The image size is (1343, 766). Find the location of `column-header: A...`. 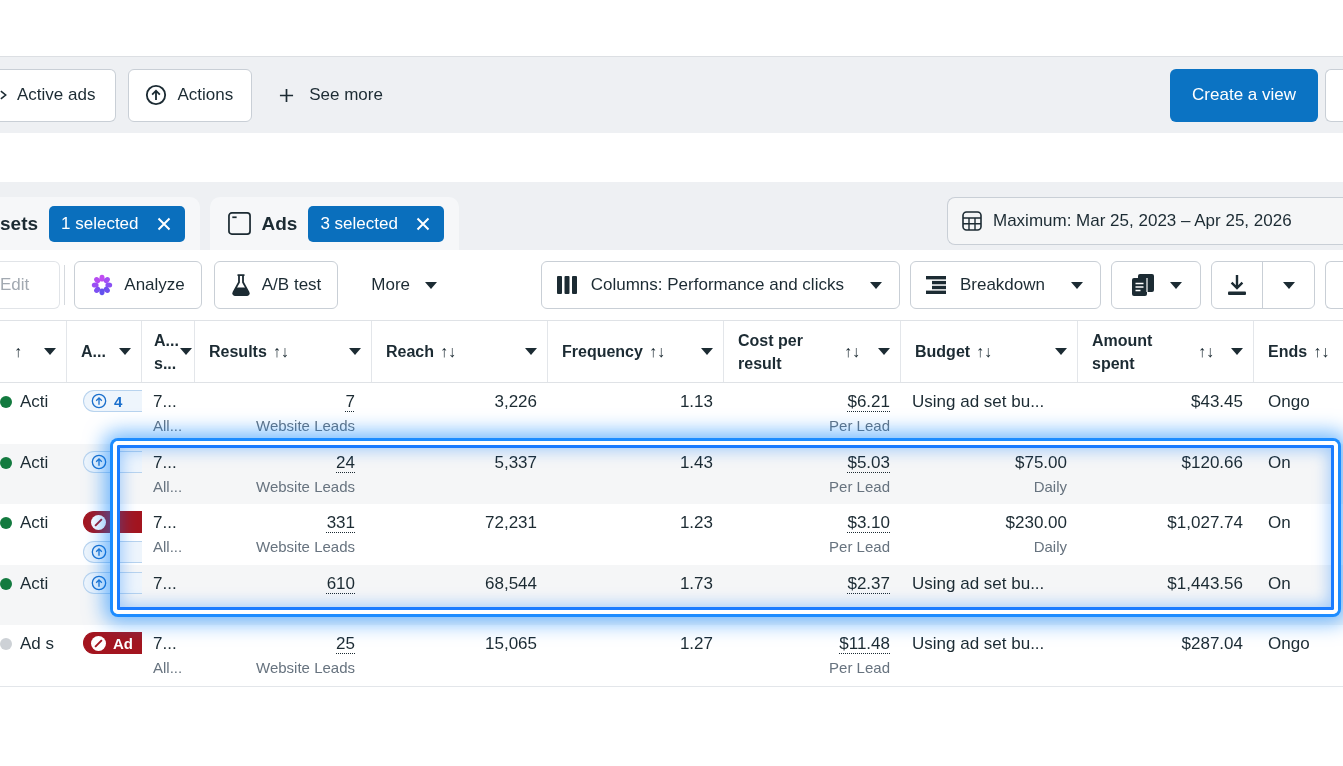

column-header: A... is located at coordinates (104, 351).